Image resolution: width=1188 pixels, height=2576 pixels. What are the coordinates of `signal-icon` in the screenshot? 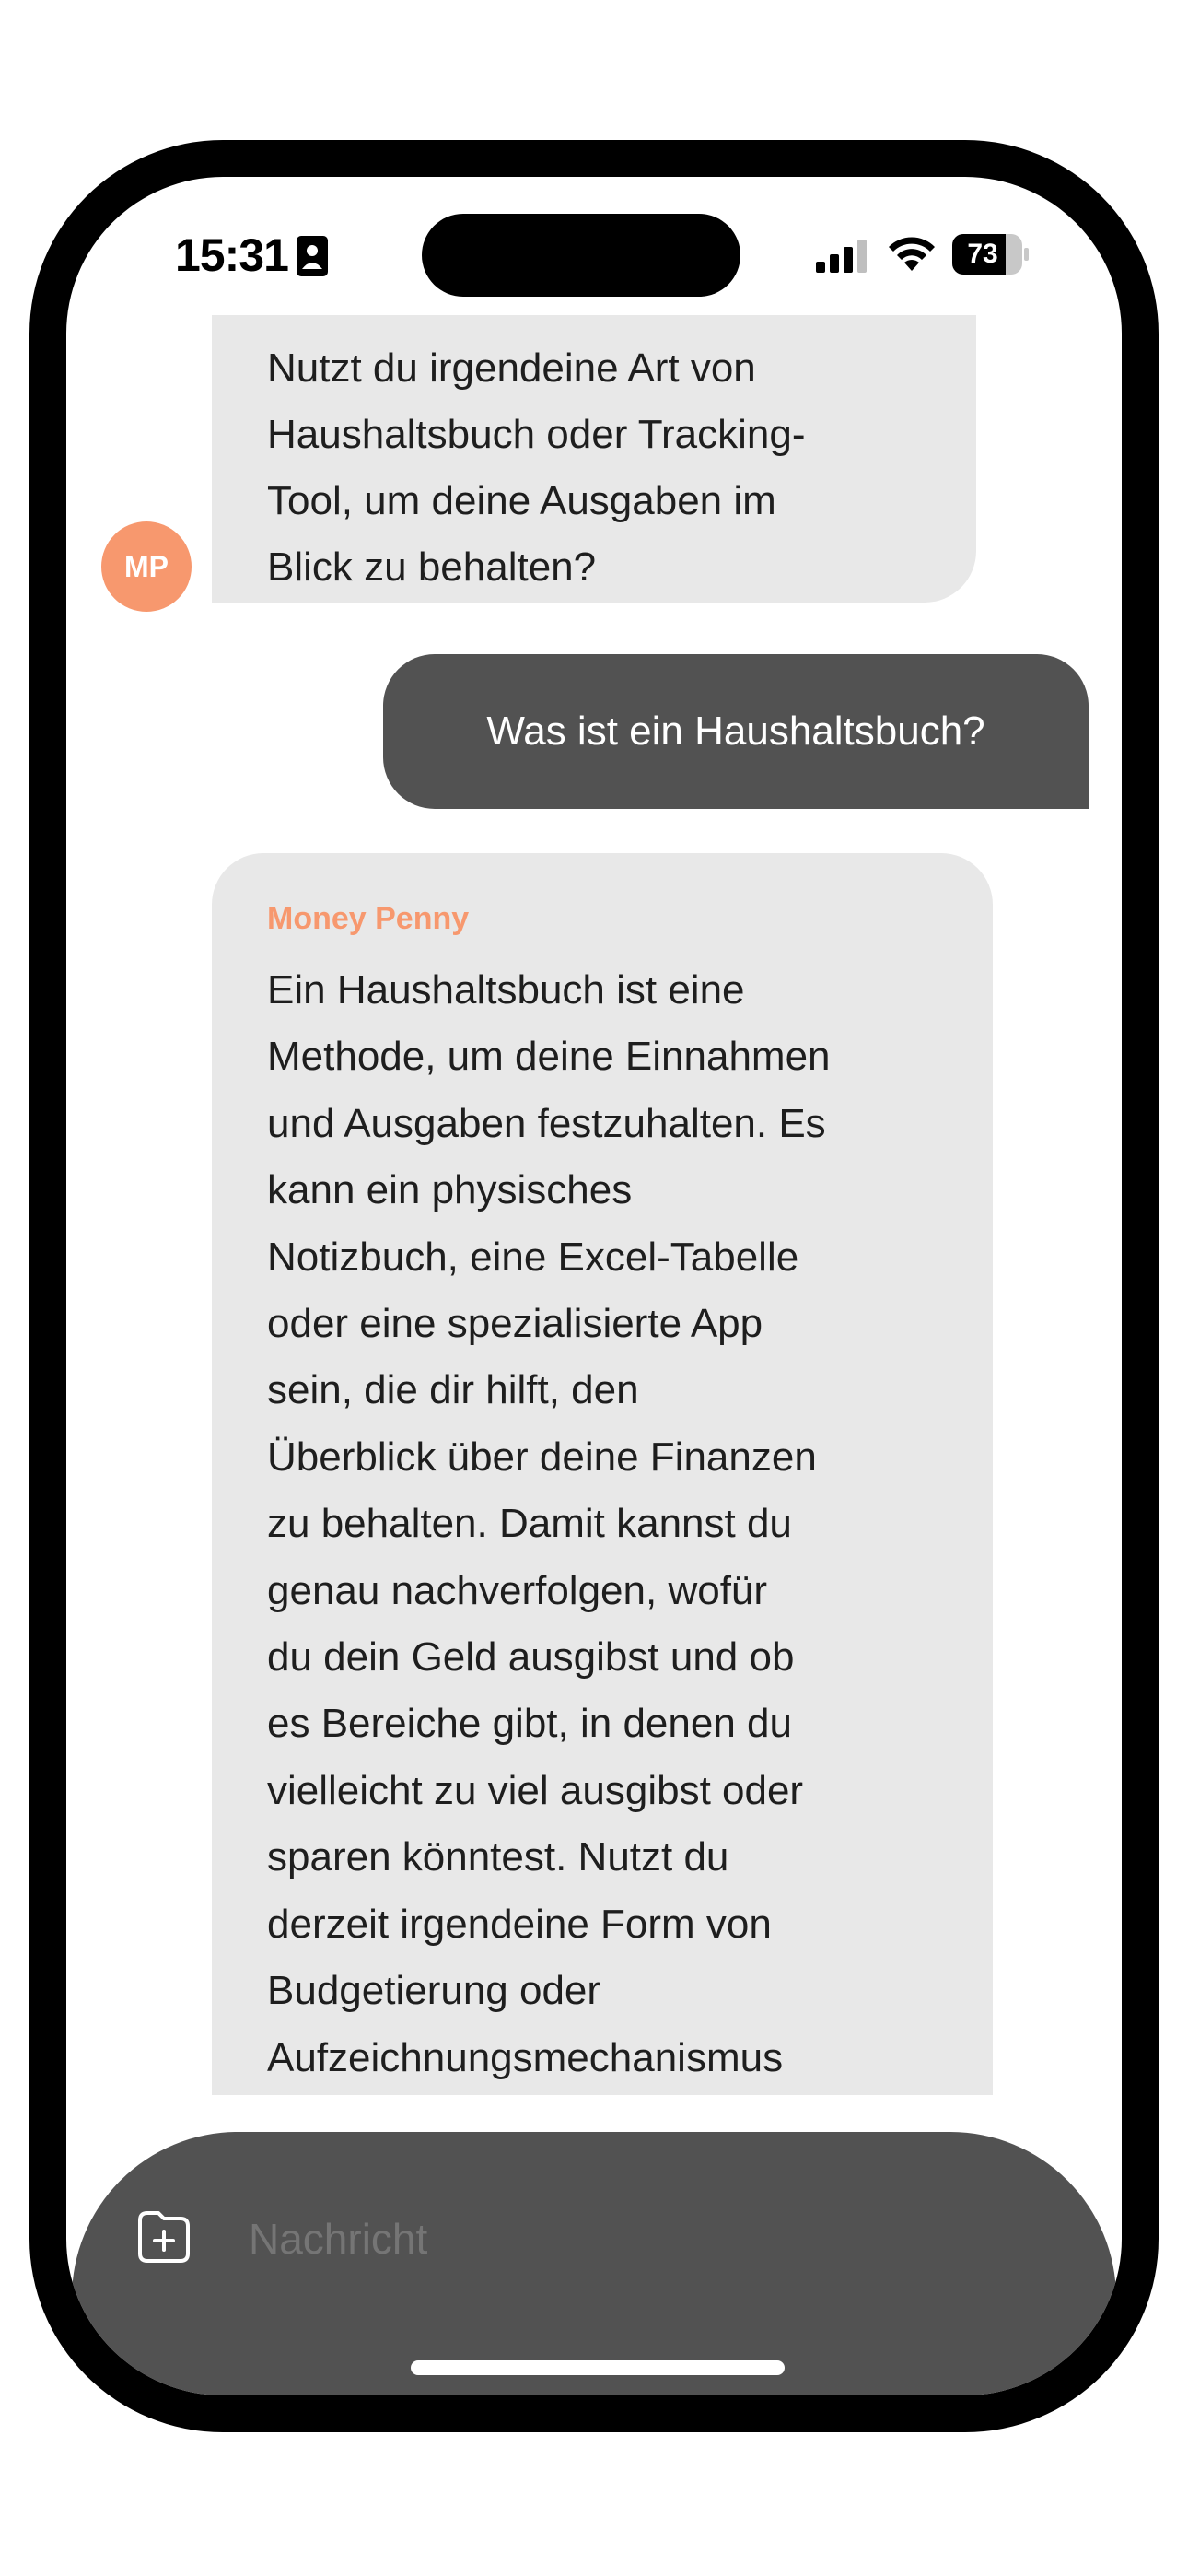 It's located at (841, 256).